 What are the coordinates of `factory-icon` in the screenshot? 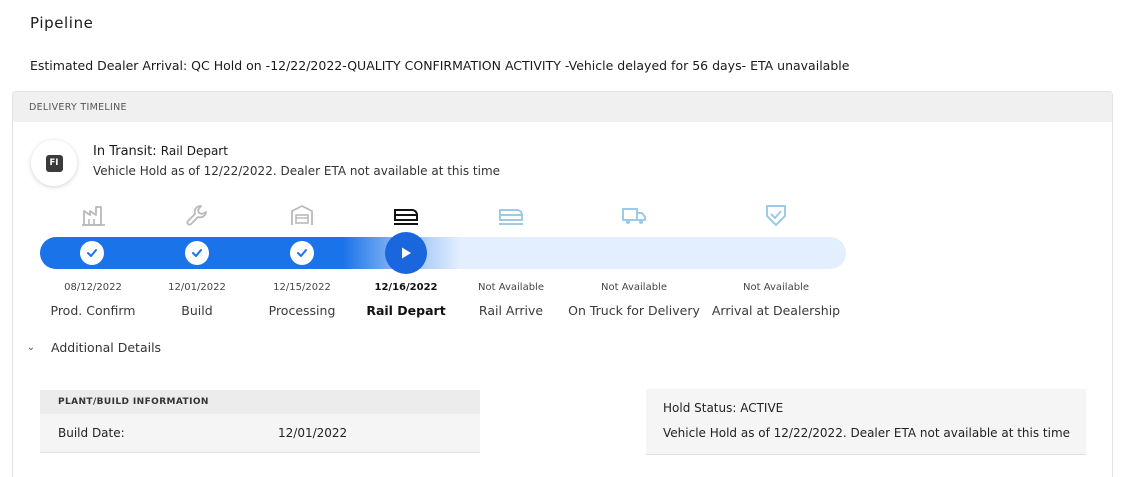 It's located at (94, 215).